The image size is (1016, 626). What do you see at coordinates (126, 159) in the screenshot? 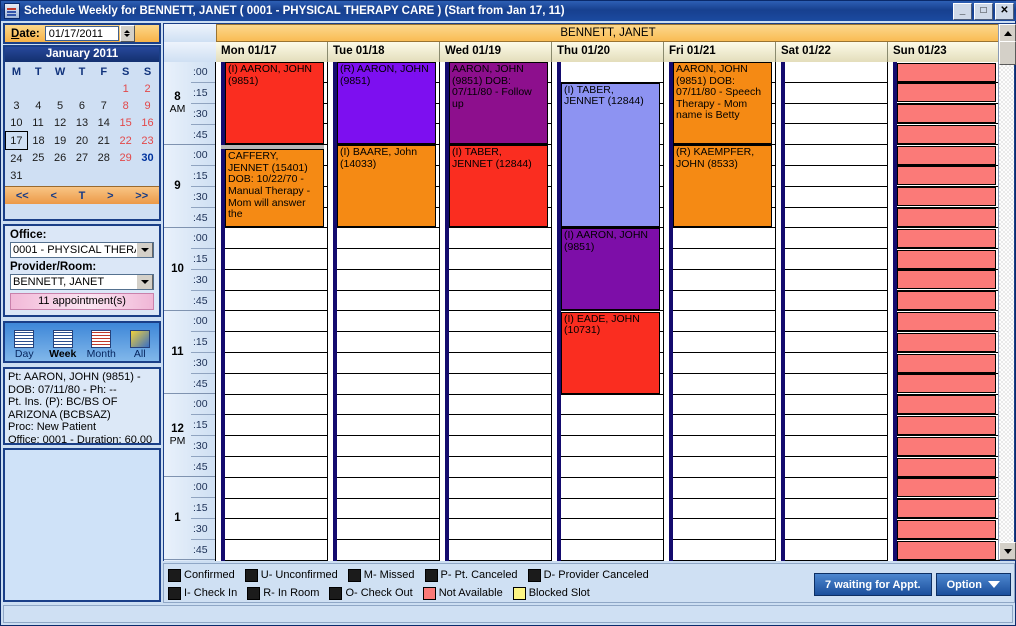
I see `calendar-day-cell: 29` at bounding box center [126, 159].